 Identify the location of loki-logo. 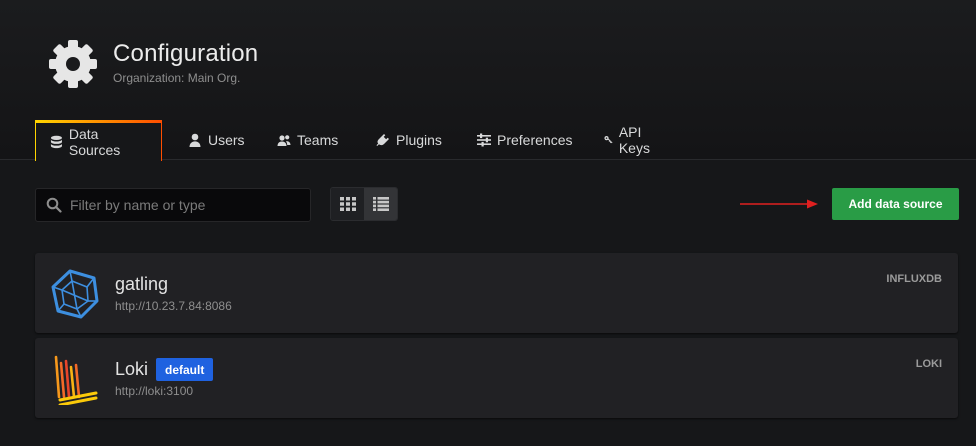
(76, 380).